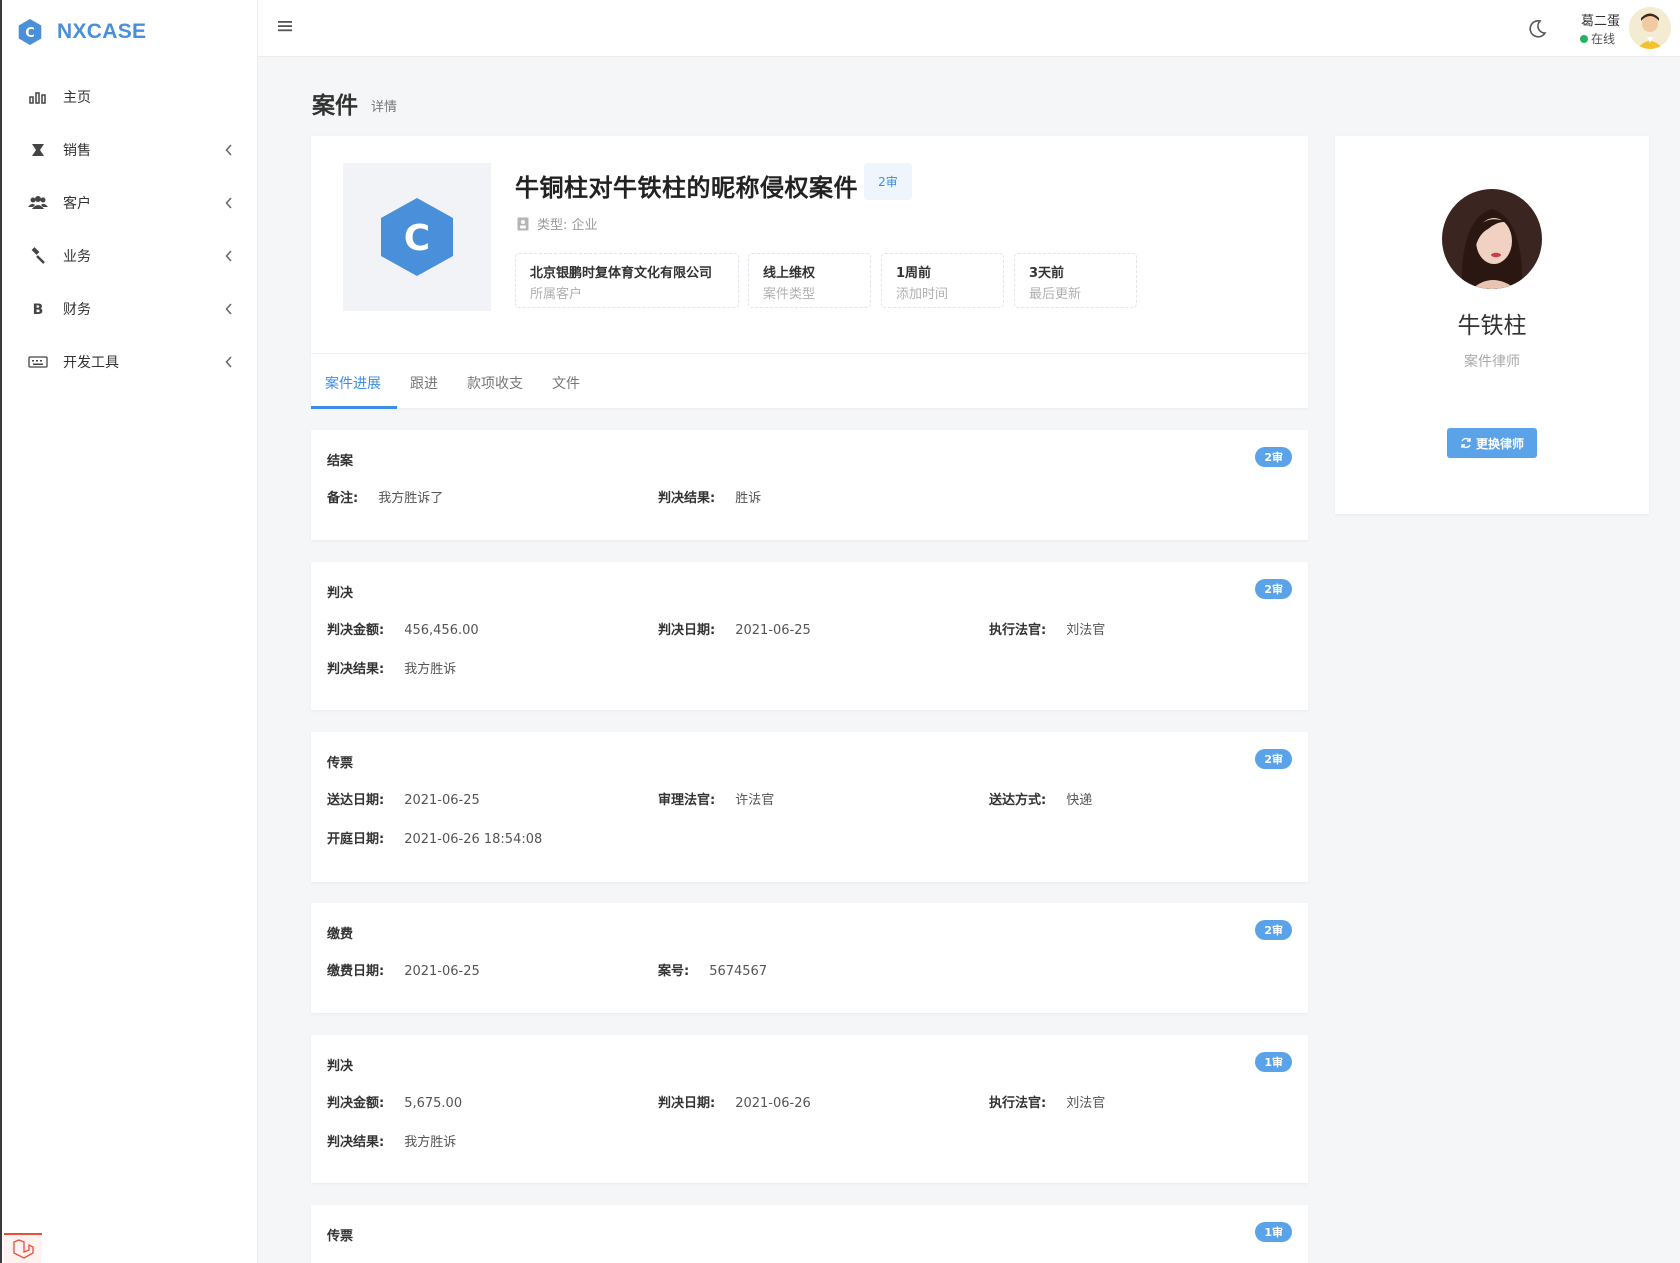  I want to click on stat-value: 3天前, so click(1047, 273).